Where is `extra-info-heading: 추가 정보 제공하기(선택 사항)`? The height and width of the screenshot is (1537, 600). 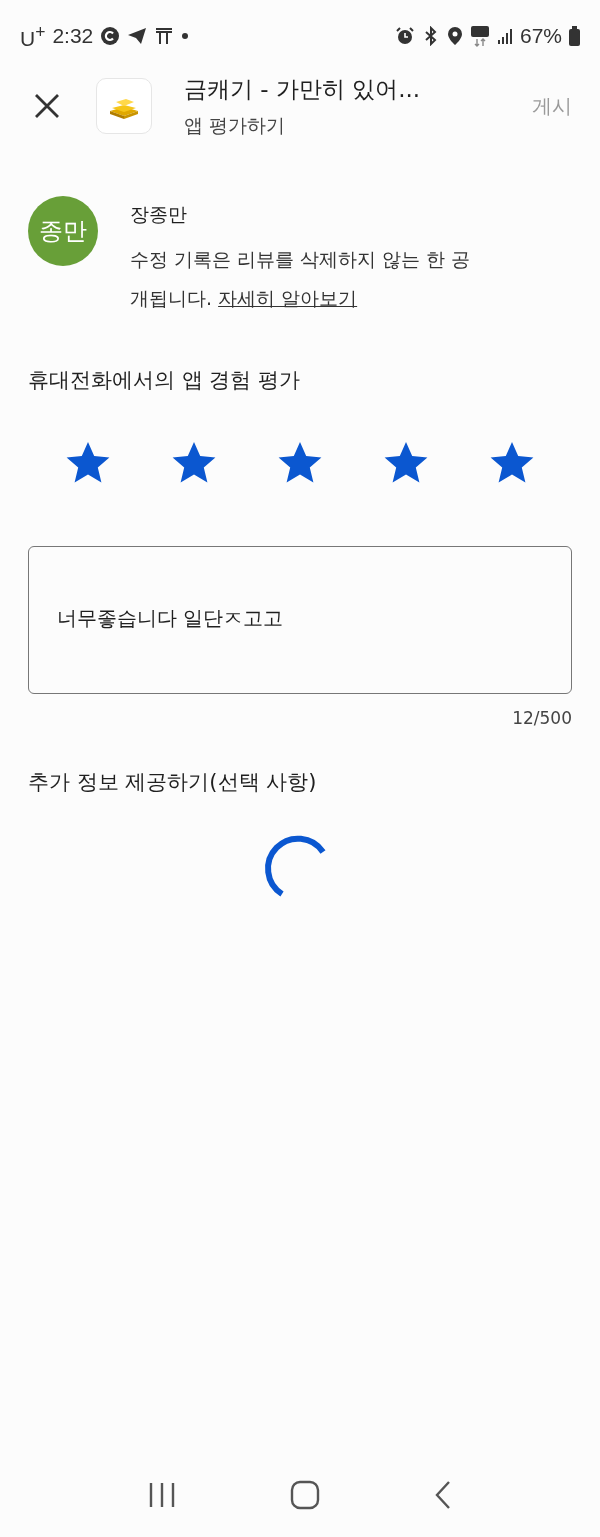
extra-info-heading: 추가 정보 제공하기(선택 사항) is located at coordinates (173, 782).